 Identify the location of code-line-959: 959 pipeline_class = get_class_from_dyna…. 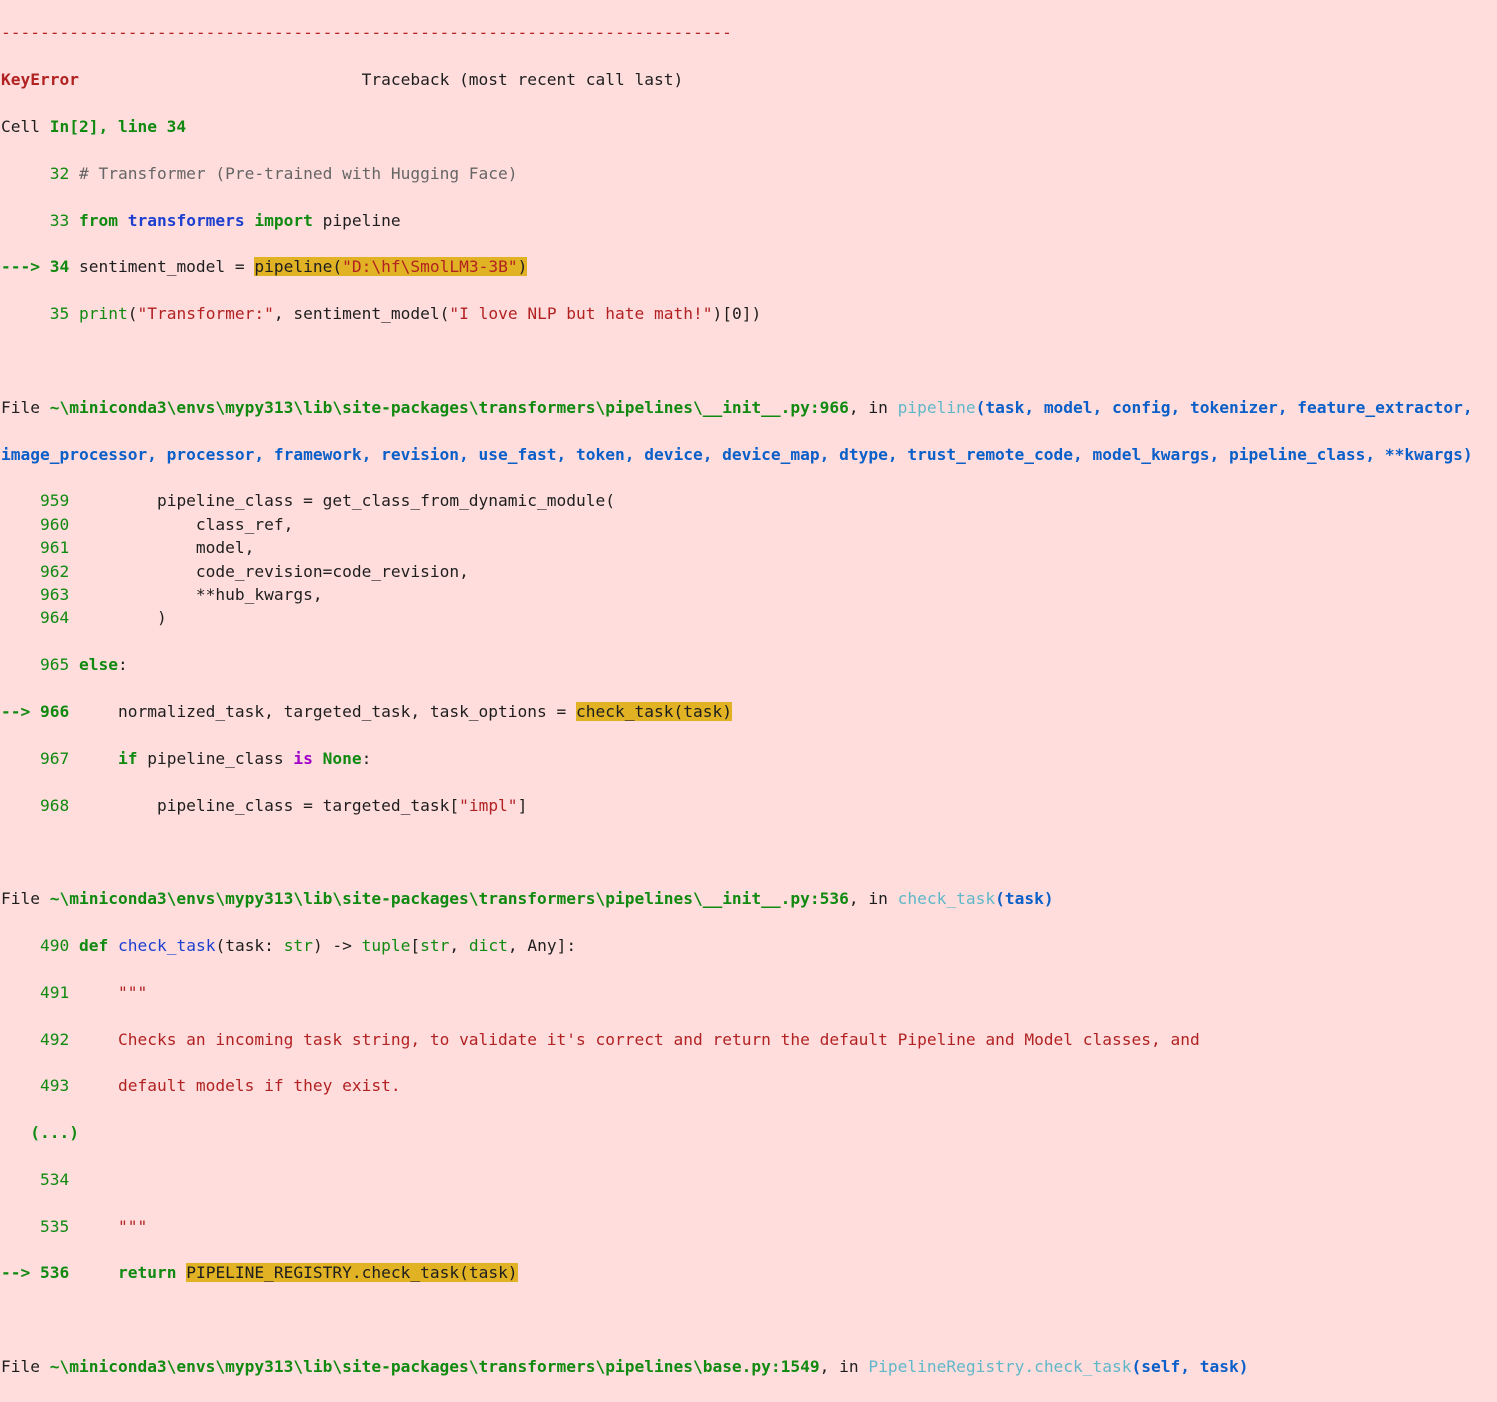
(749, 500).